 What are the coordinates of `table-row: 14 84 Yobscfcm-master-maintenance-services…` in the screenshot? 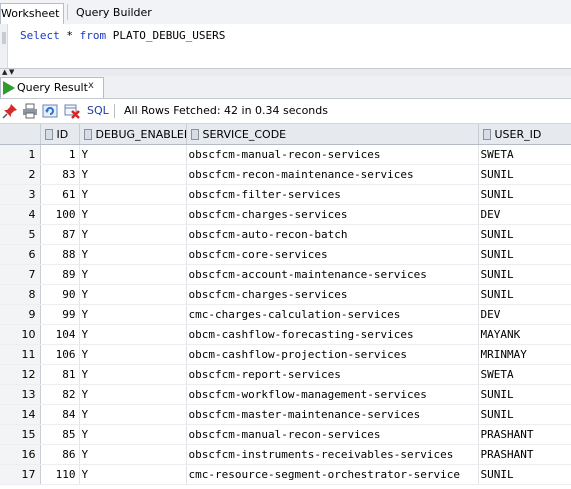 It's located at (285, 414).